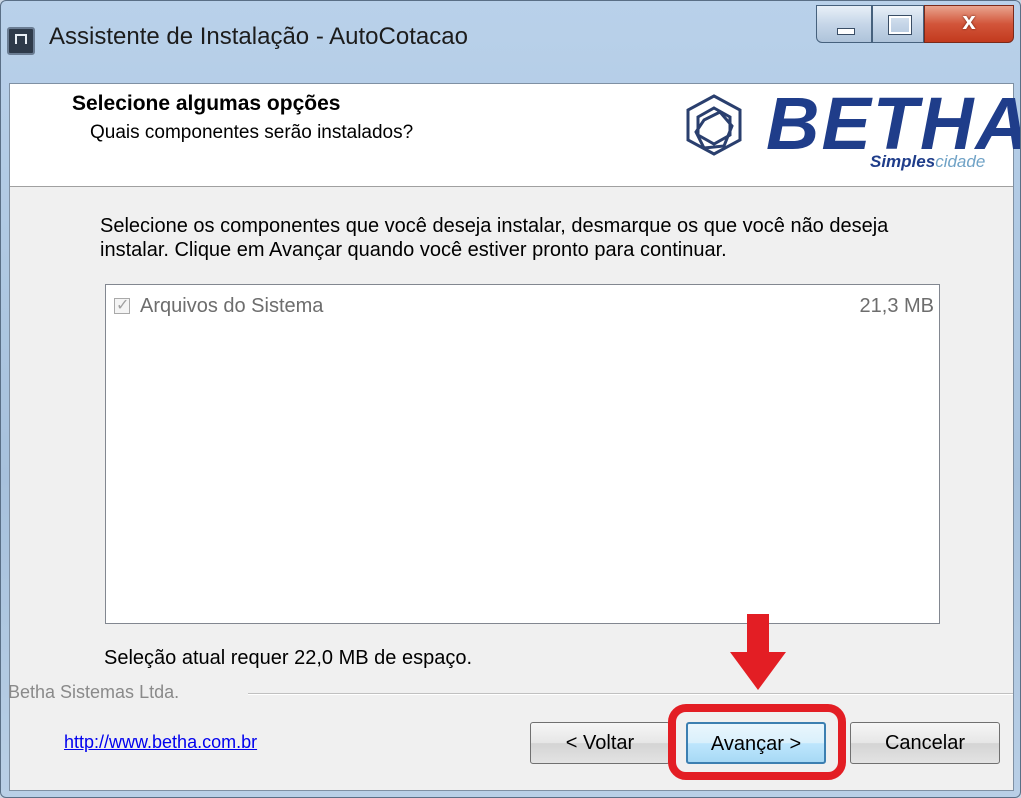 The width and height of the screenshot is (1021, 798). I want to click on installer-app-icon, so click(21, 41).